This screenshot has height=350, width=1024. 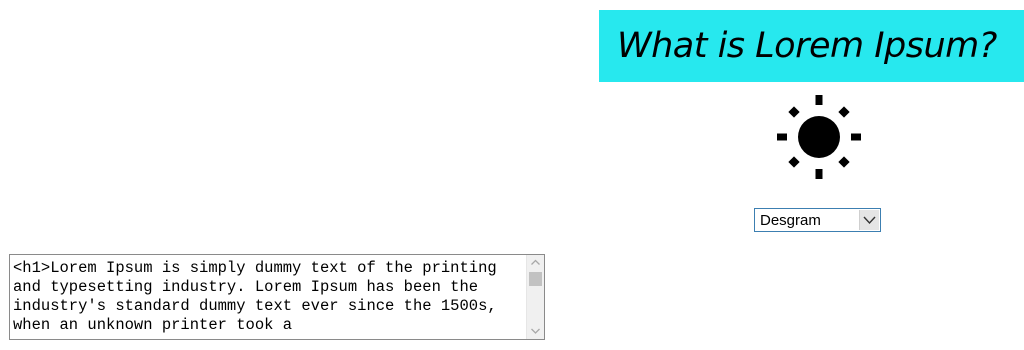 I want to click on font-select: Desgram, so click(x=817, y=220).